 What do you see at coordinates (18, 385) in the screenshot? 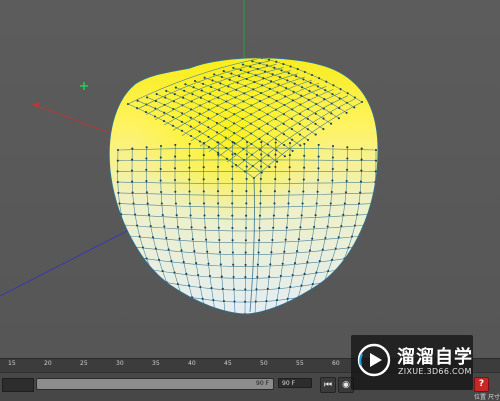
I see `current-frame-field` at bounding box center [18, 385].